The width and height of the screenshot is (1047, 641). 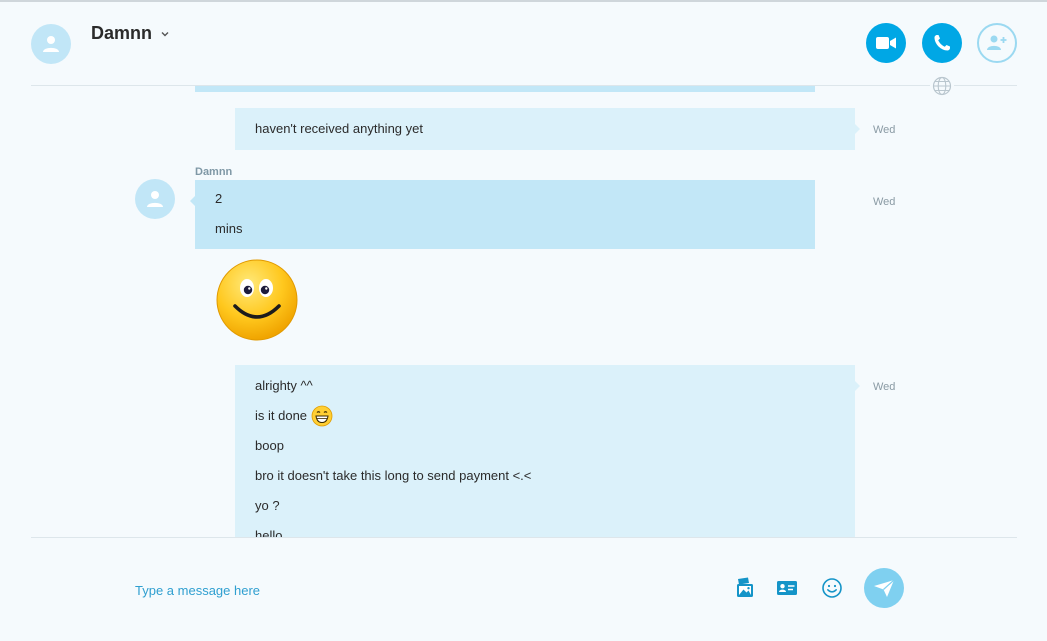 I want to click on message-bubble-incoming: 2 mins, so click(x=505, y=214).